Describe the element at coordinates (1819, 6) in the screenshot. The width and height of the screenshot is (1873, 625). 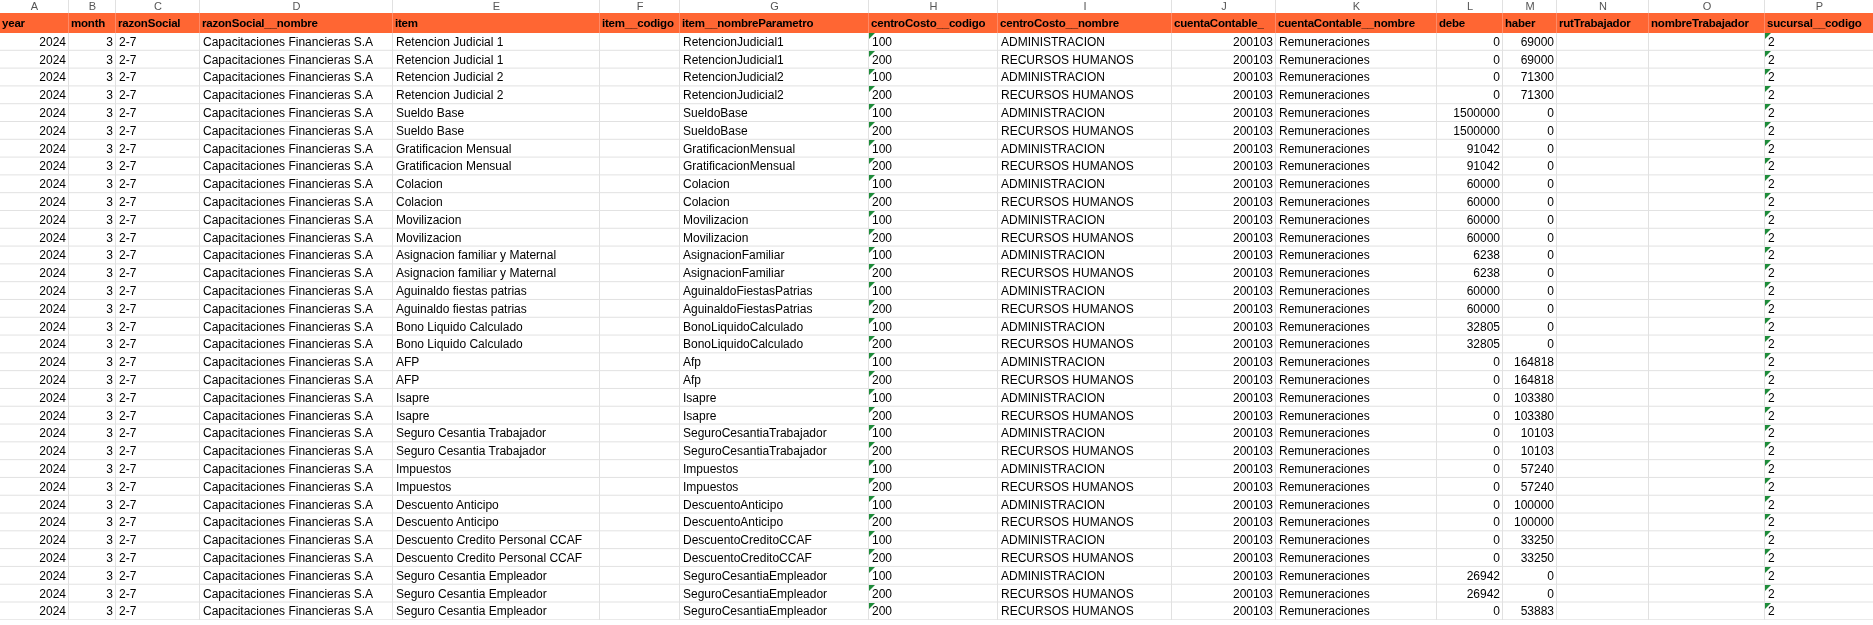
I see `column-letter: P` at that location.